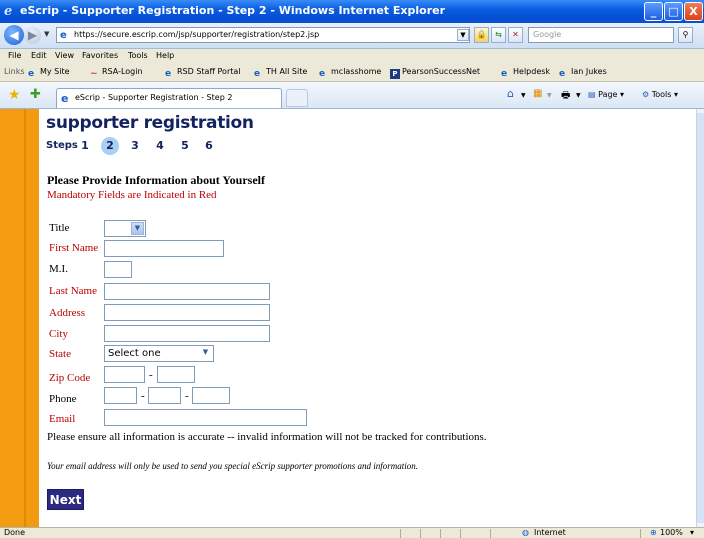 The image size is (704, 538). I want to click on menu-favorites: Favorites, so click(100, 55).